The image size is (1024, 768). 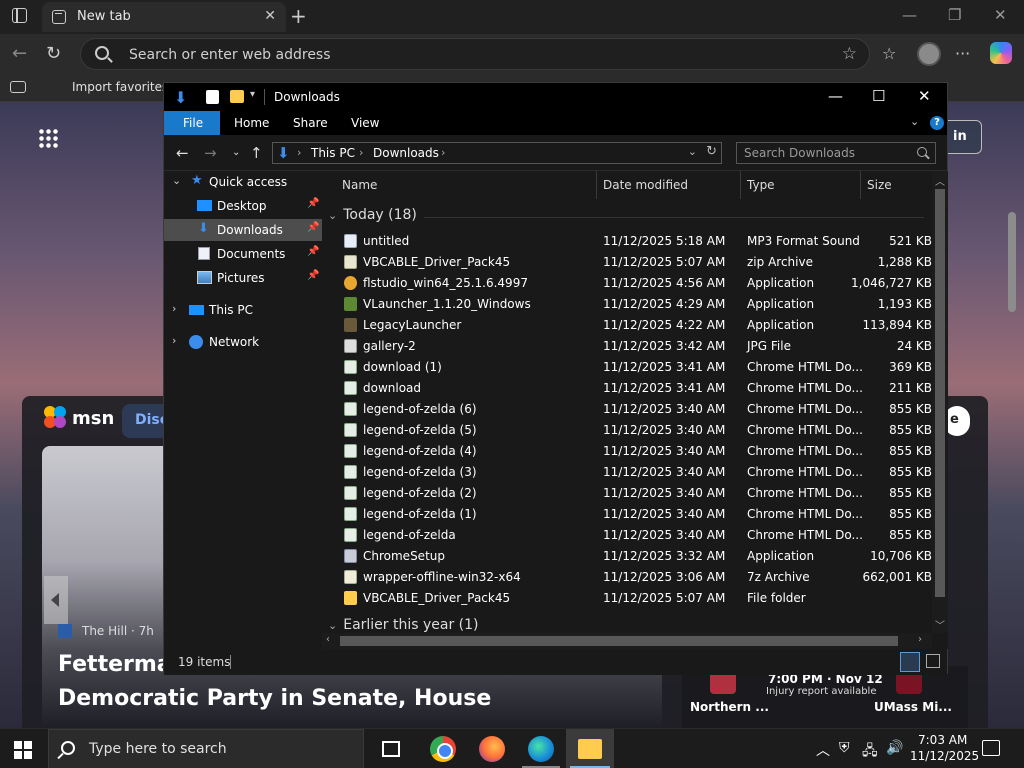 I want to click on close-window-icon: ✕, so click(x=1000, y=15).